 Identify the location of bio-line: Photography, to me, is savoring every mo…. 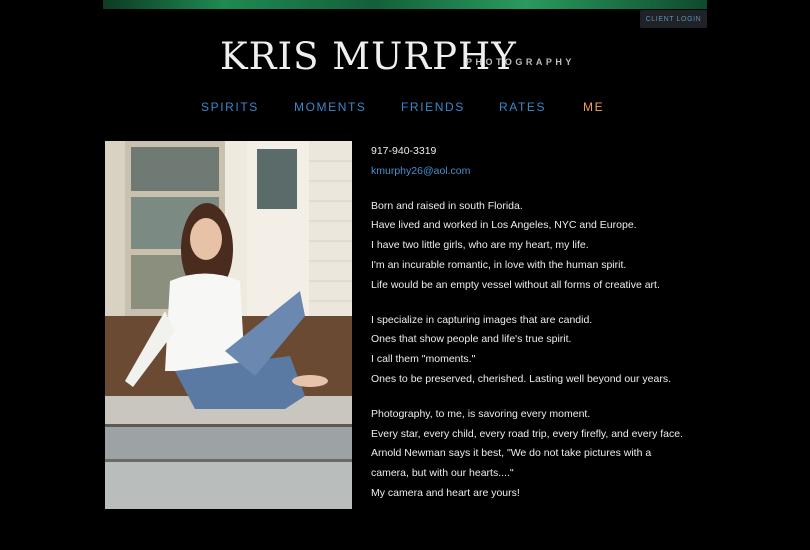
(481, 413).